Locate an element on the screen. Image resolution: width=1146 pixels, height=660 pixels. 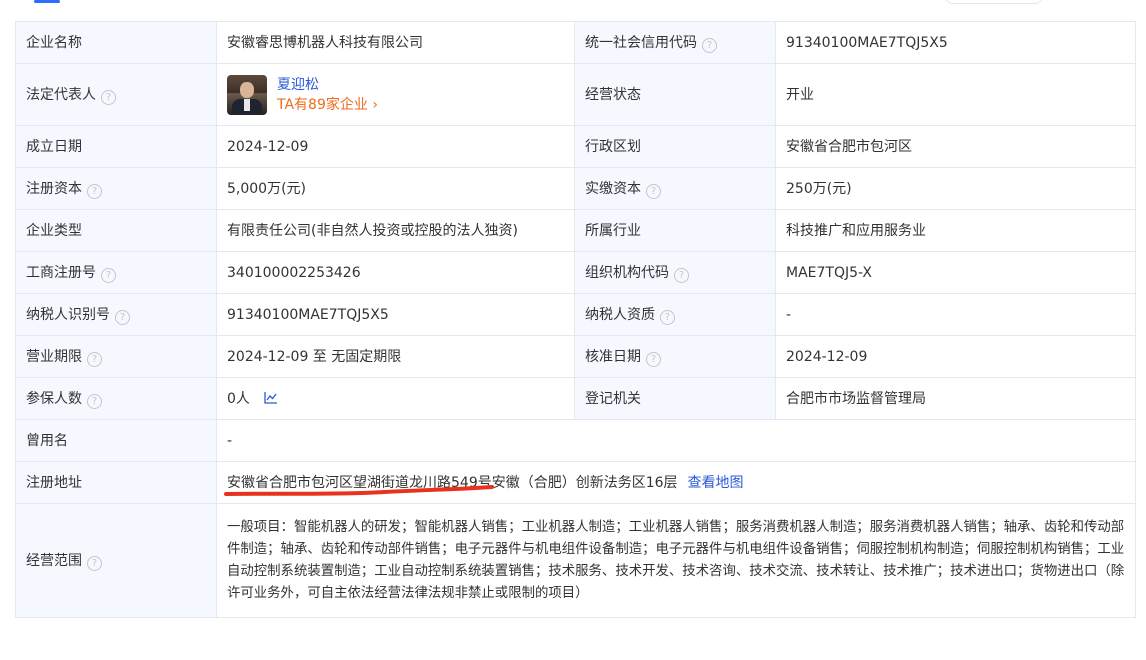
label-company-type: 企业类型 is located at coordinates (116, 230).